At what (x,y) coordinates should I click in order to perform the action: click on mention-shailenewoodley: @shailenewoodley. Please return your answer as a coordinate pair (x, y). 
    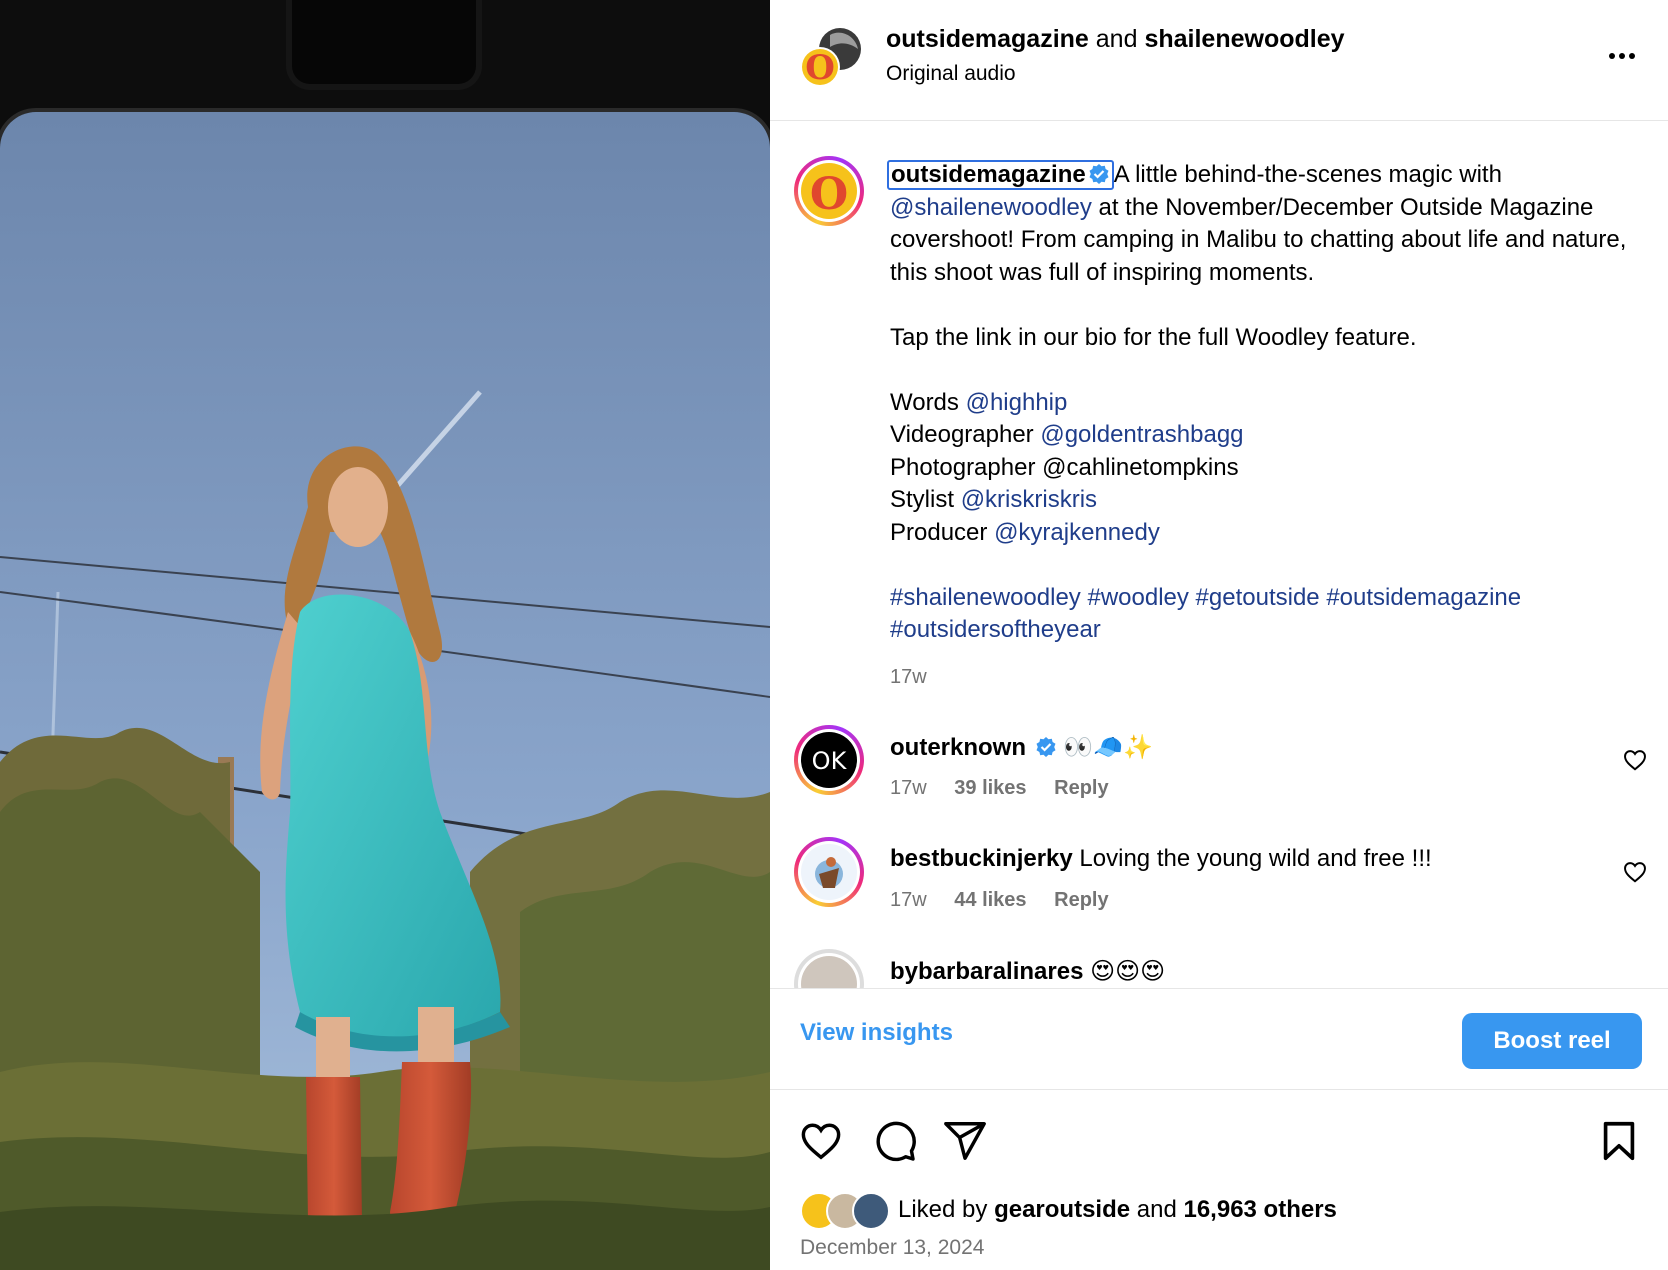
    Looking at the image, I should click on (991, 207).